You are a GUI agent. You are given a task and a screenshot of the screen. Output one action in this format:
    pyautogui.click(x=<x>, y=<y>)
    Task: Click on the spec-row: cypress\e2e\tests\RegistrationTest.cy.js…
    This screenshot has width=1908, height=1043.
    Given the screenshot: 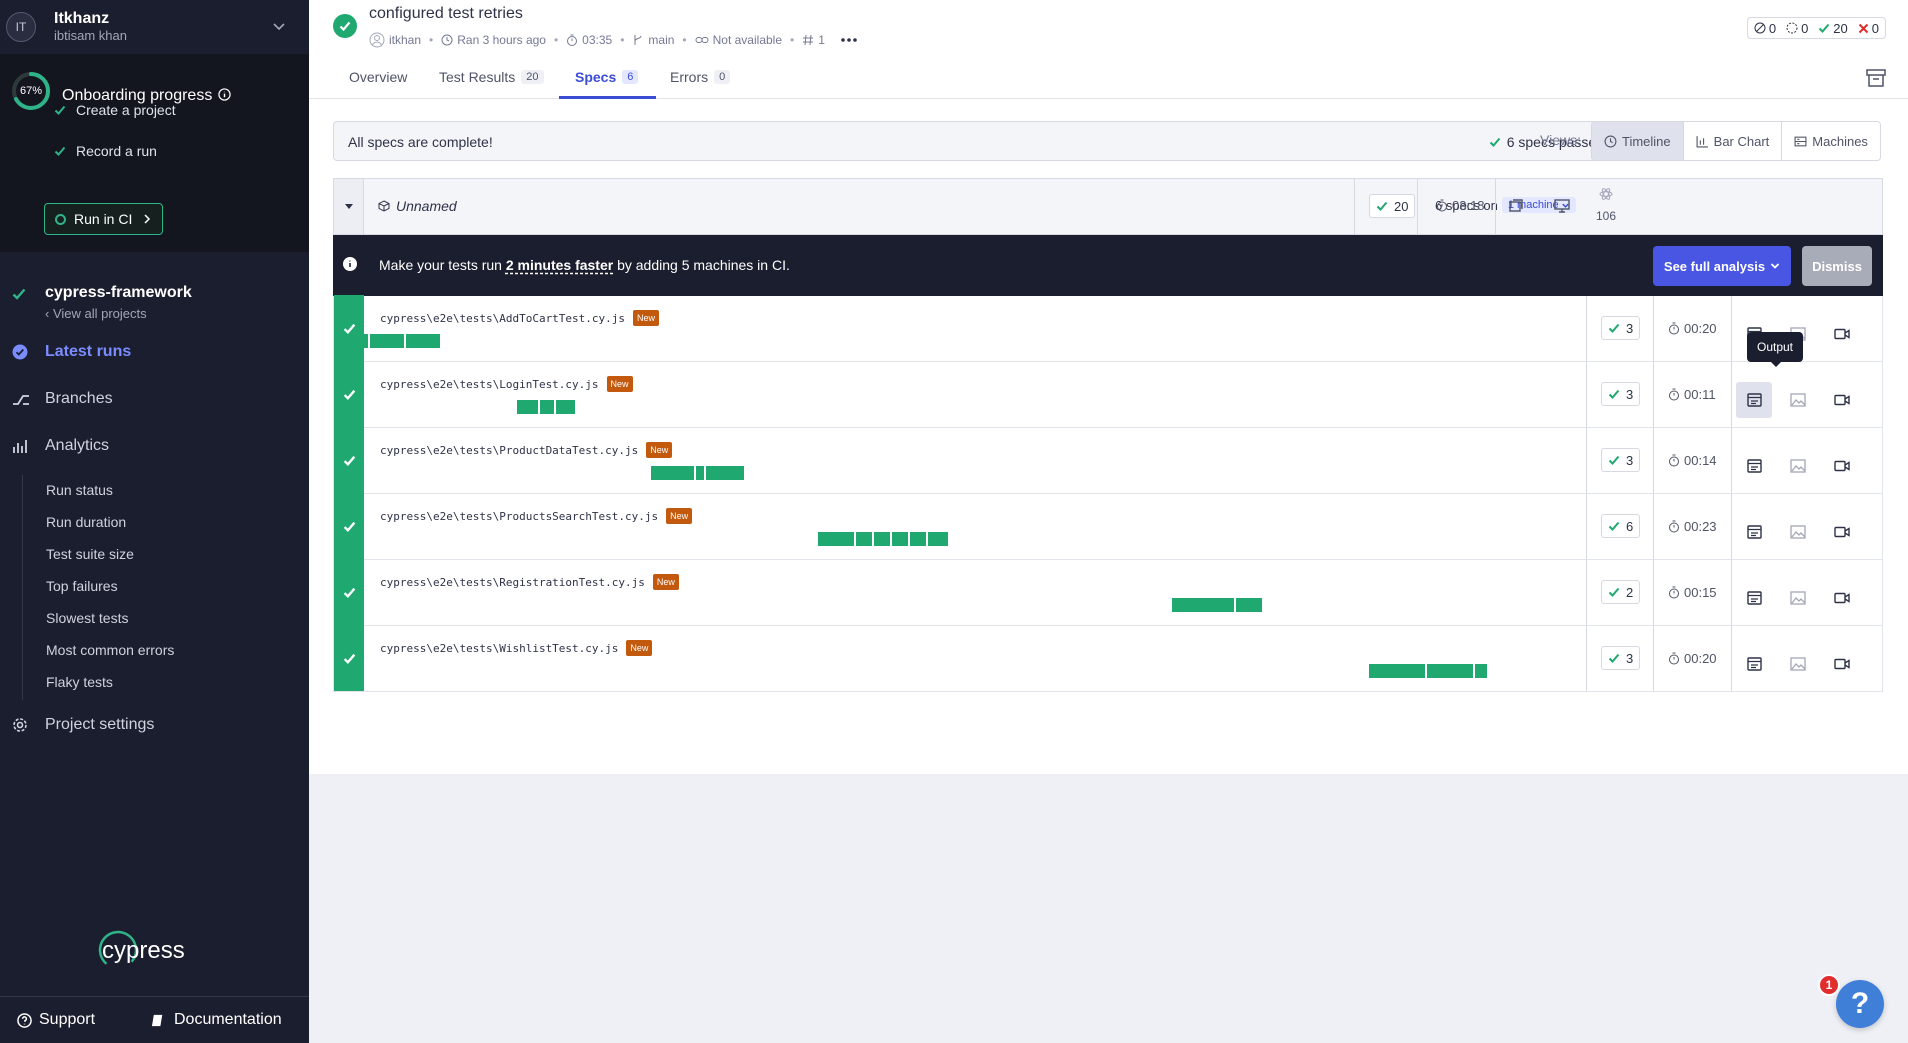 What is the action you would take?
    pyautogui.click(x=1108, y=592)
    